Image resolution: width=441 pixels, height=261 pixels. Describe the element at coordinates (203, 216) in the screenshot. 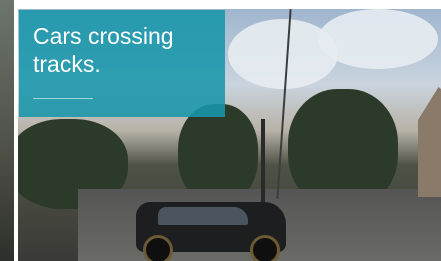

I see `car-window` at that location.